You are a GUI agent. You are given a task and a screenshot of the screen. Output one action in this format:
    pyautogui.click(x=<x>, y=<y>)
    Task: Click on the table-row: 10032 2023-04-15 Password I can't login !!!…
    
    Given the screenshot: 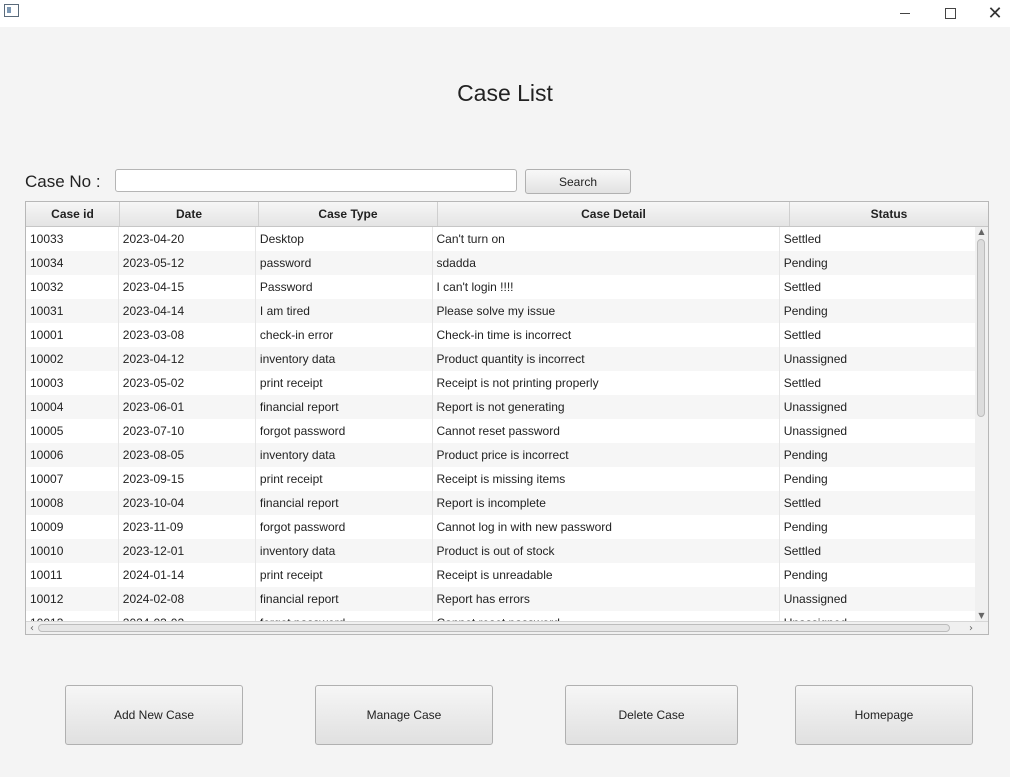 What is the action you would take?
    pyautogui.click(x=500, y=287)
    